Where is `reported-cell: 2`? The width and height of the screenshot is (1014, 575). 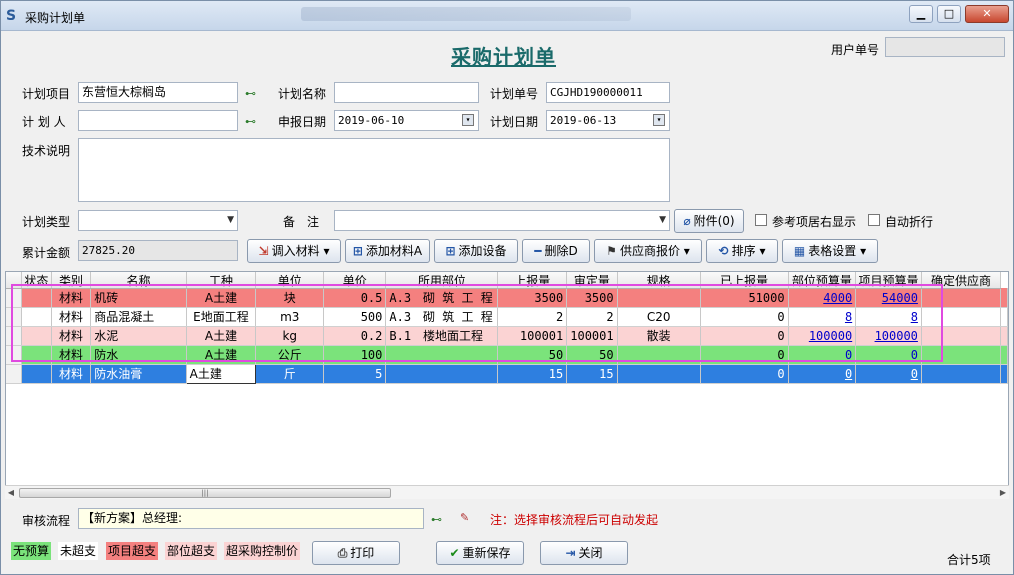 reported-cell: 2 is located at coordinates (532, 317).